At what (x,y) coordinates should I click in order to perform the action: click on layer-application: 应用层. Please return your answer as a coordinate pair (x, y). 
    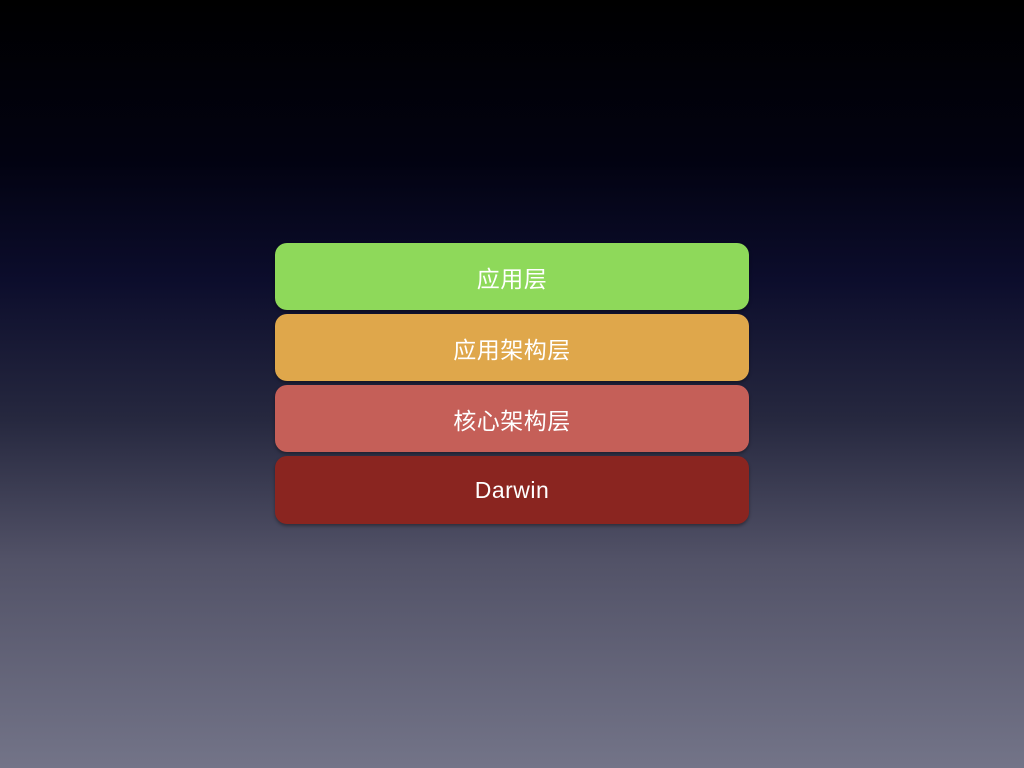
    Looking at the image, I should click on (512, 276).